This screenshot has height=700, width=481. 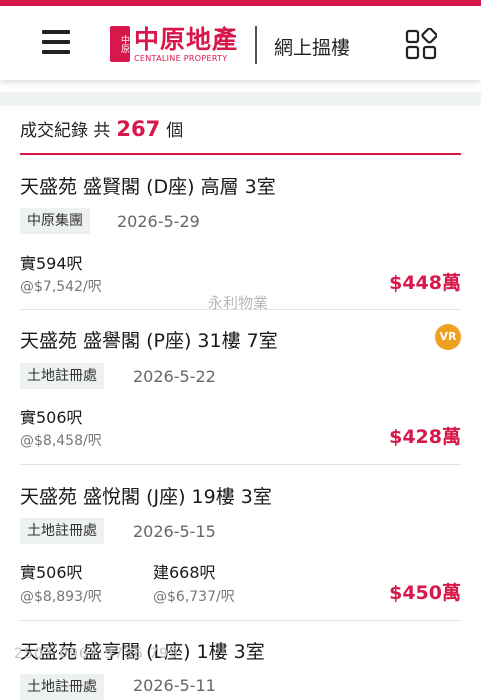 I want to click on transaction-date: 2026-5-29, so click(x=158, y=221).